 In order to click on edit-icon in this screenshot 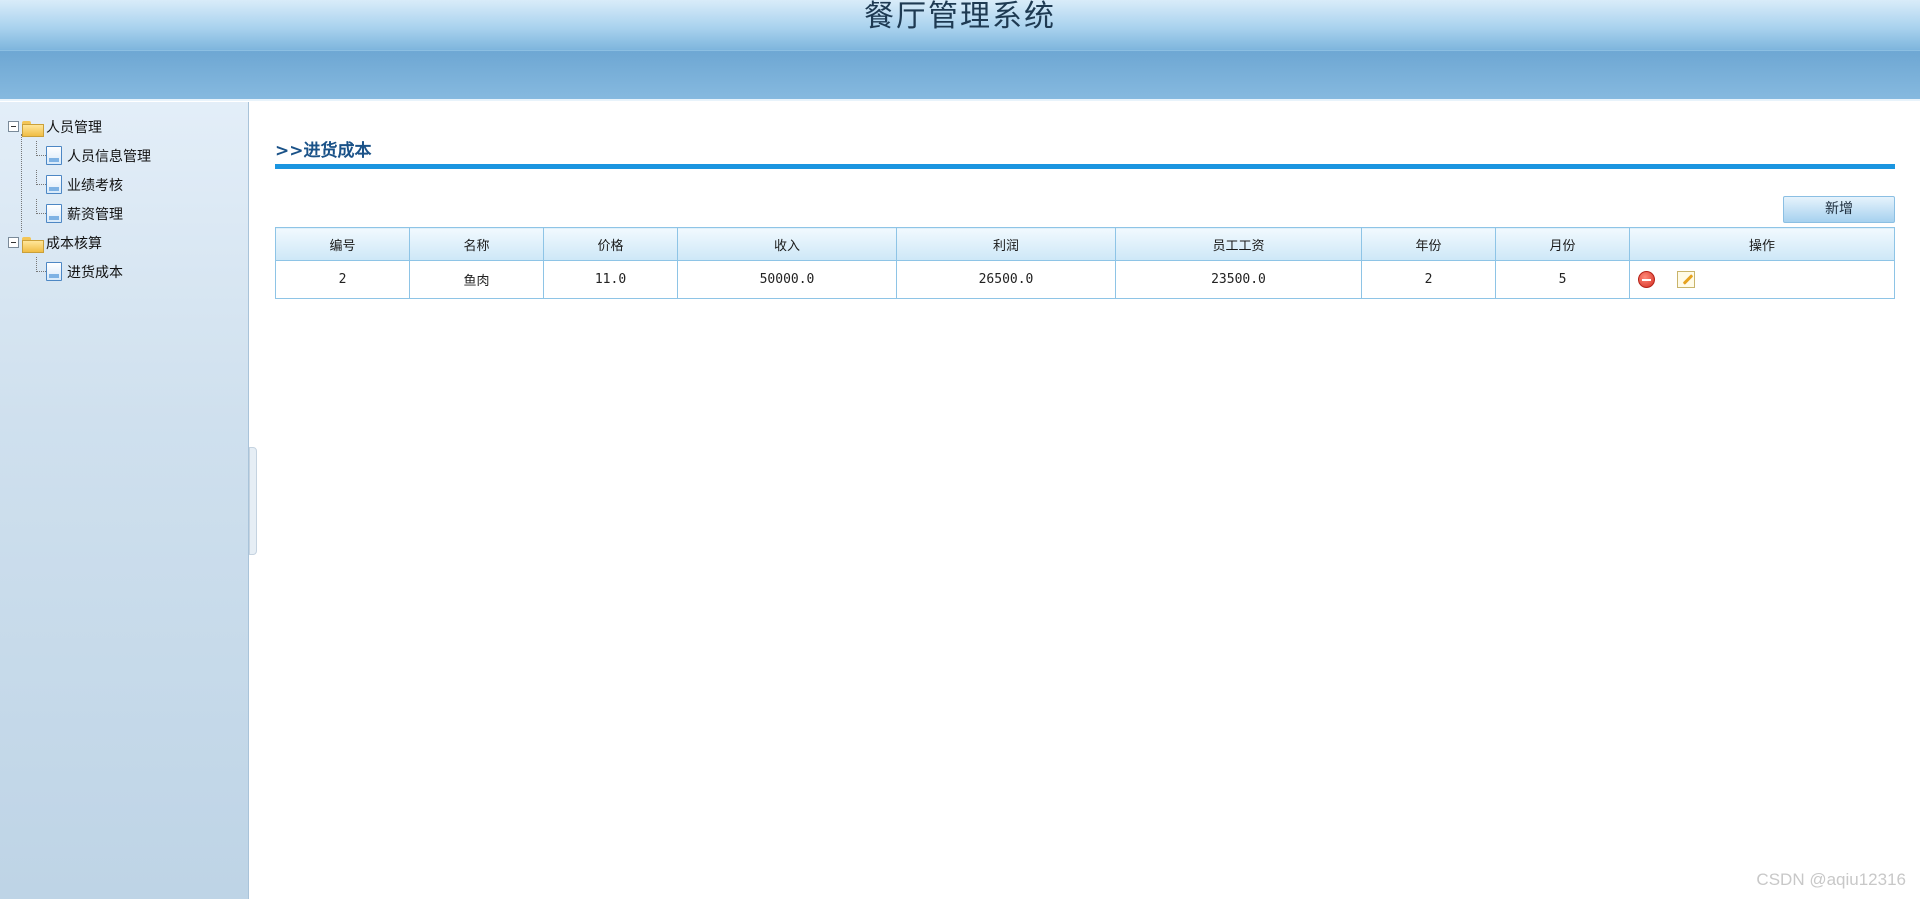, I will do `click(1685, 279)`.